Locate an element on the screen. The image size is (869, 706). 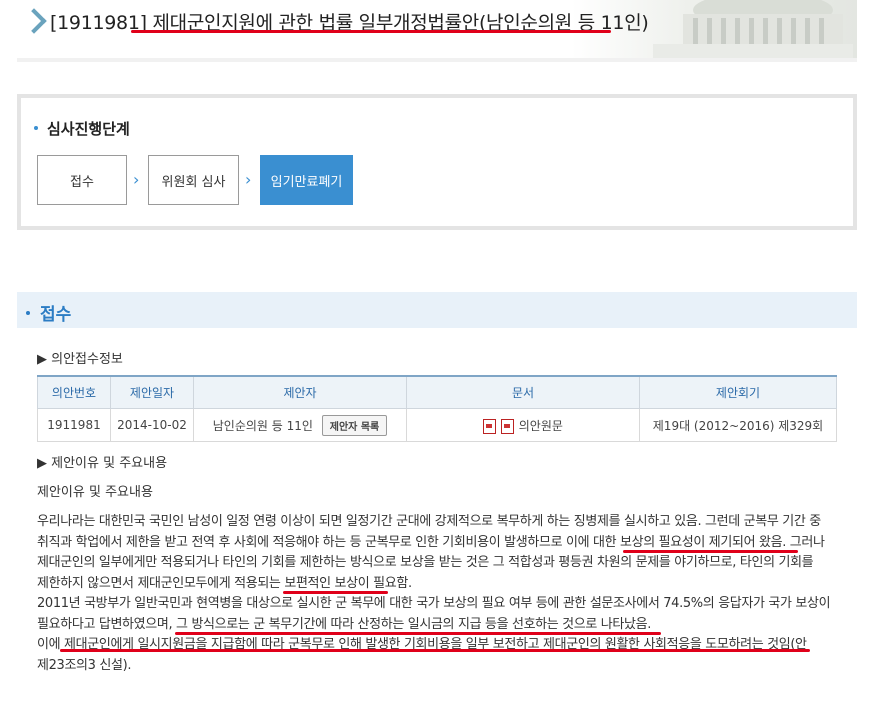
table-header: 제안일자 is located at coordinates (152, 392).